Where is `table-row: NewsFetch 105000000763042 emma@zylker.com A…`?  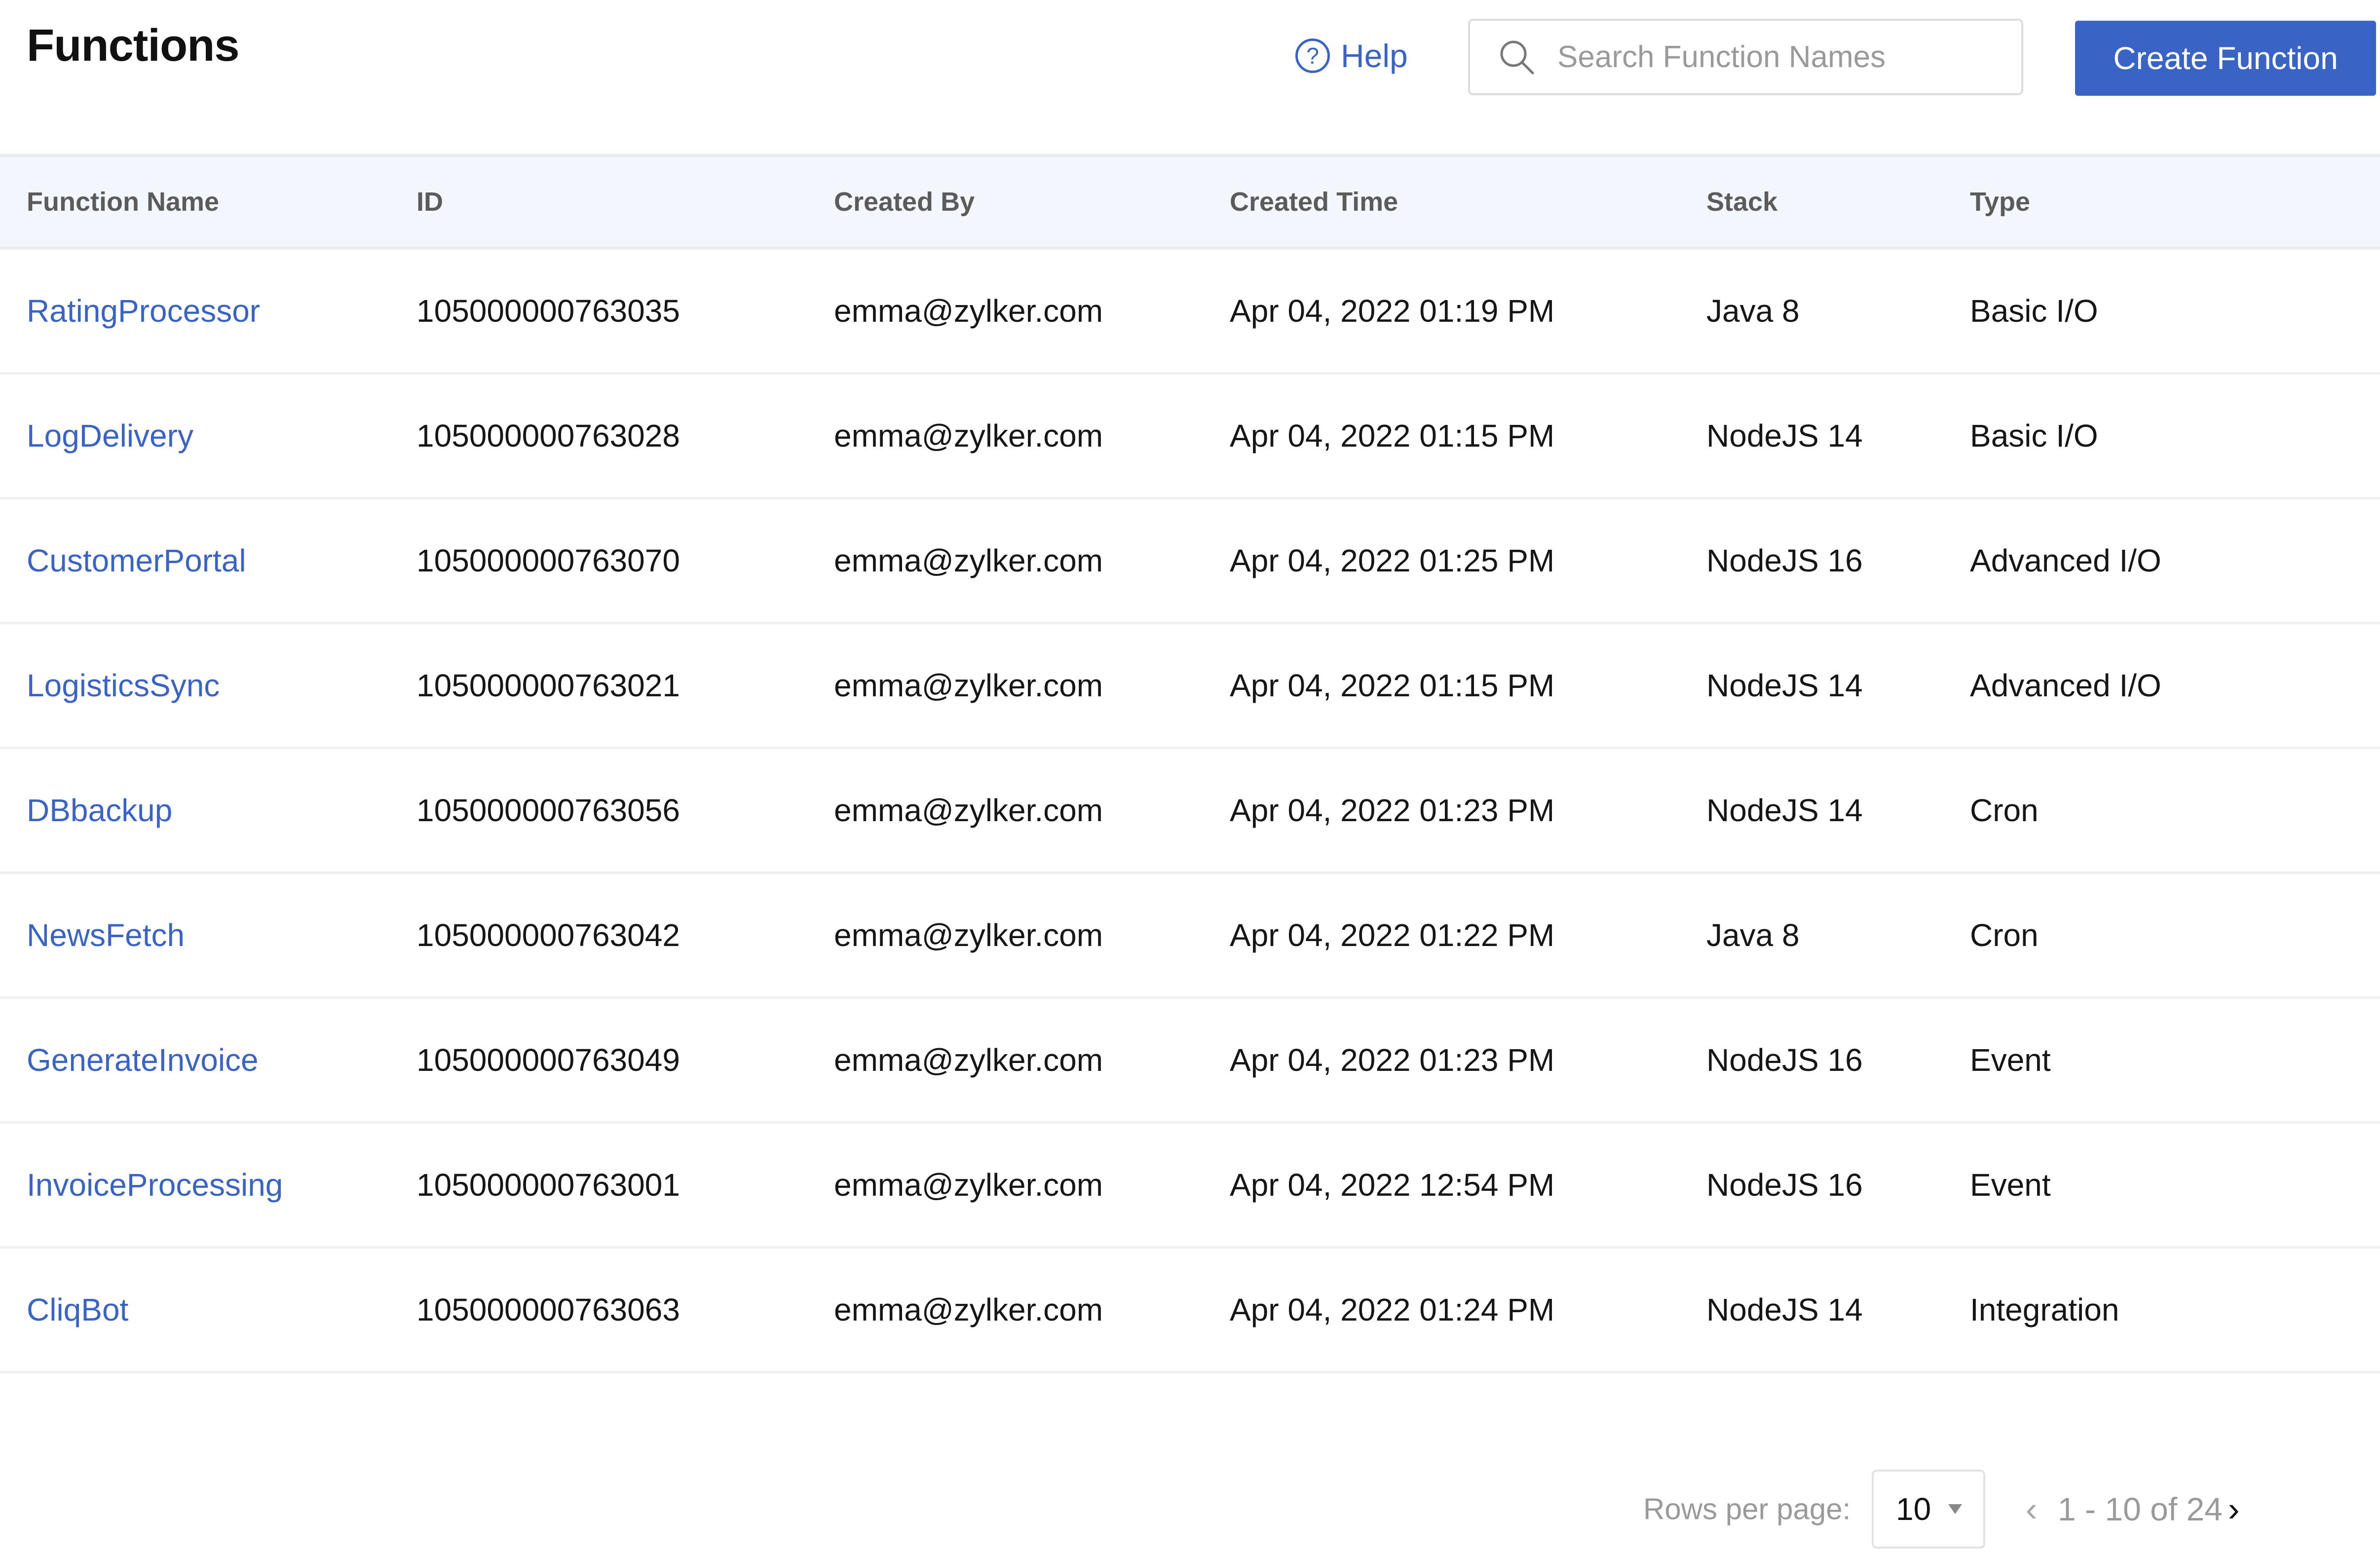
table-row: NewsFetch 105000000763042 emma@zylker.com A… is located at coordinates (1190, 937).